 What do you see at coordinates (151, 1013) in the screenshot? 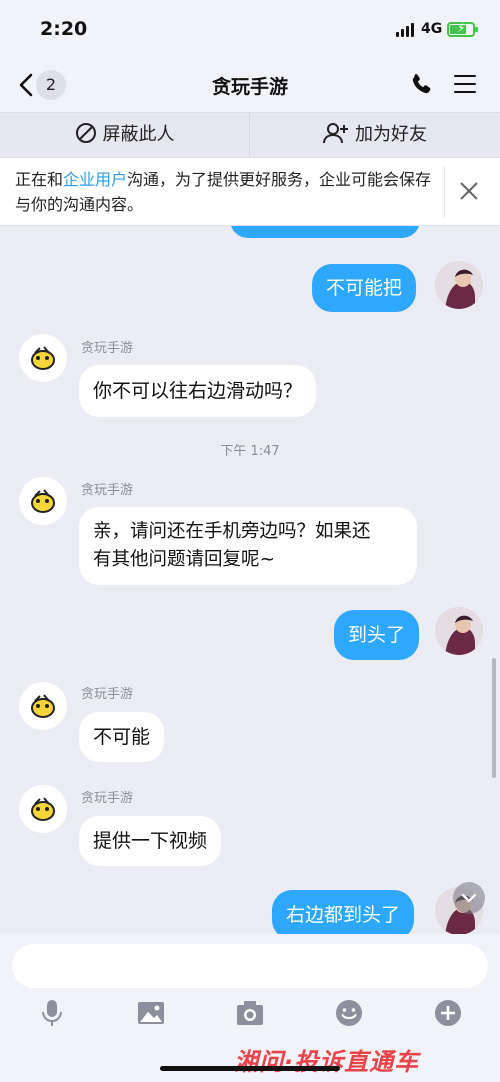
I see `image-icon` at bounding box center [151, 1013].